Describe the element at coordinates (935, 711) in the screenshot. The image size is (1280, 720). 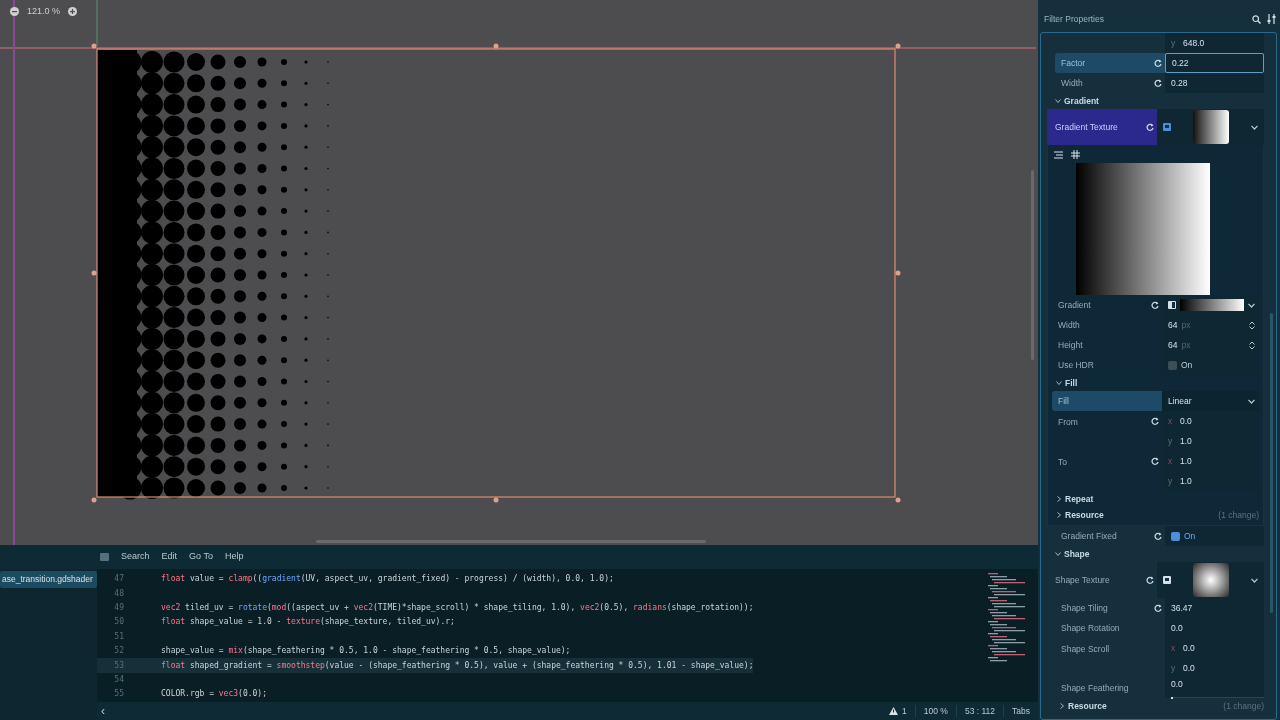
I see `zoom-level: 100 %` at that location.